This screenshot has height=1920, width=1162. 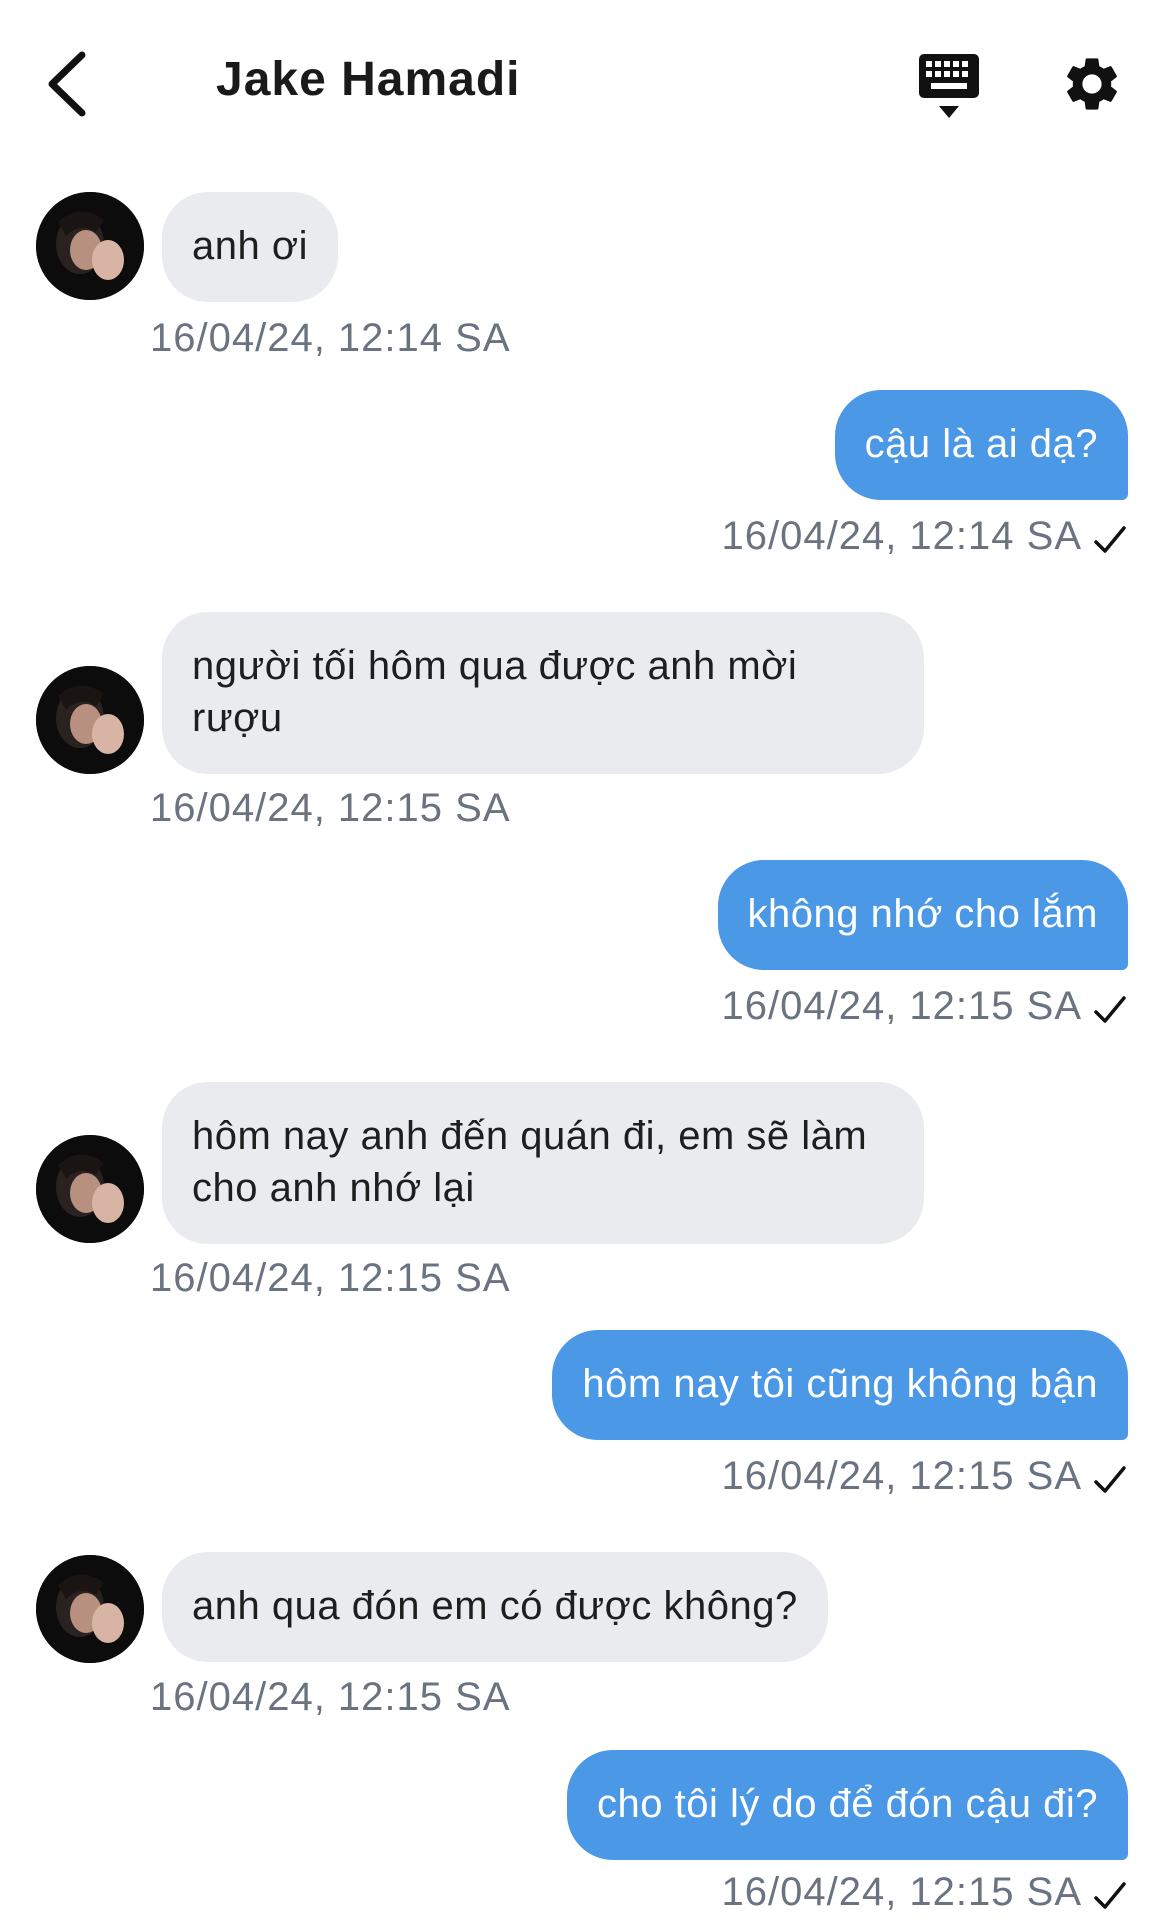 I want to click on keyboard-icon, so click(x=949, y=86).